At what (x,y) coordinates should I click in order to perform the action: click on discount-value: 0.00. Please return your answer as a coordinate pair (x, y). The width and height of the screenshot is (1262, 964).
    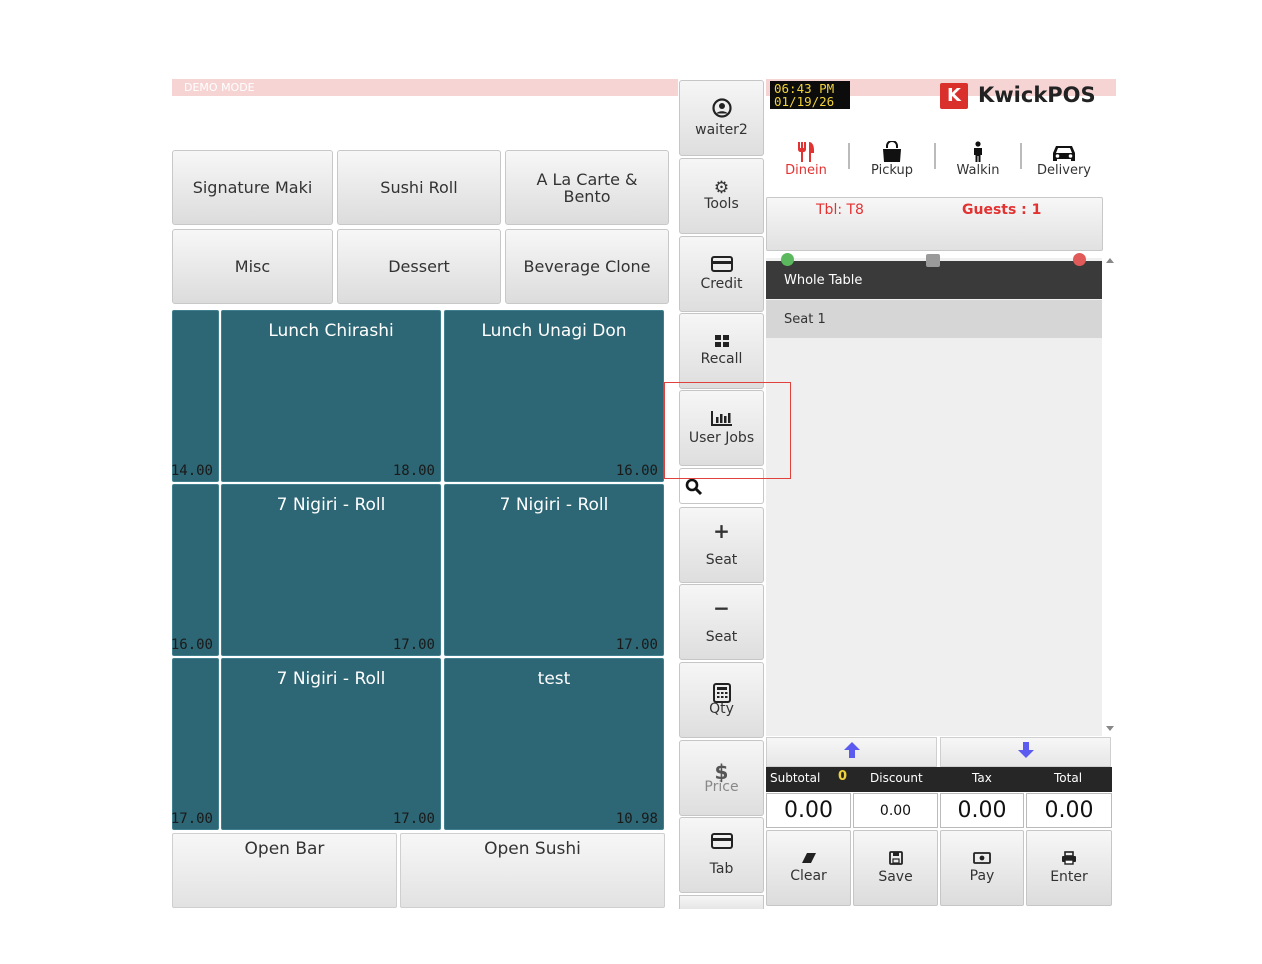
    Looking at the image, I should click on (895, 810).